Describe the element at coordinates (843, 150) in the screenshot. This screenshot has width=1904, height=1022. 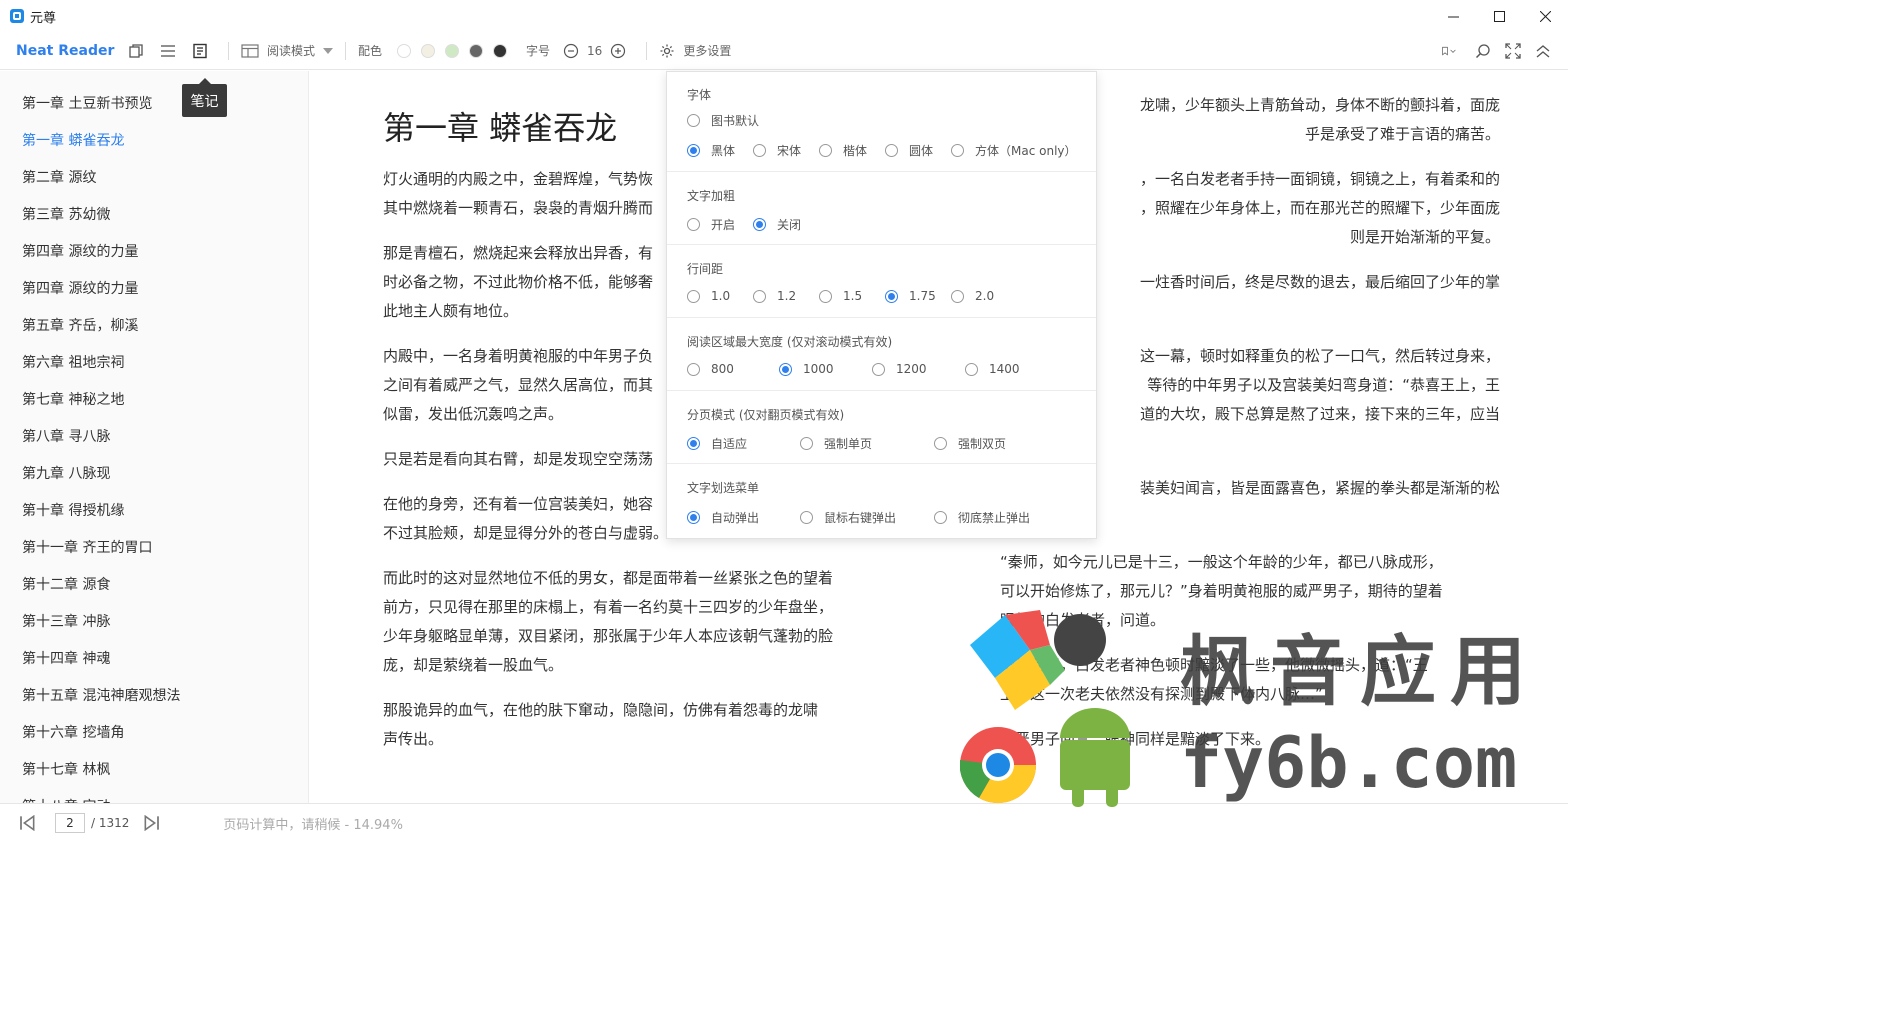
I see `radio-option-font: 楷体` at that location.